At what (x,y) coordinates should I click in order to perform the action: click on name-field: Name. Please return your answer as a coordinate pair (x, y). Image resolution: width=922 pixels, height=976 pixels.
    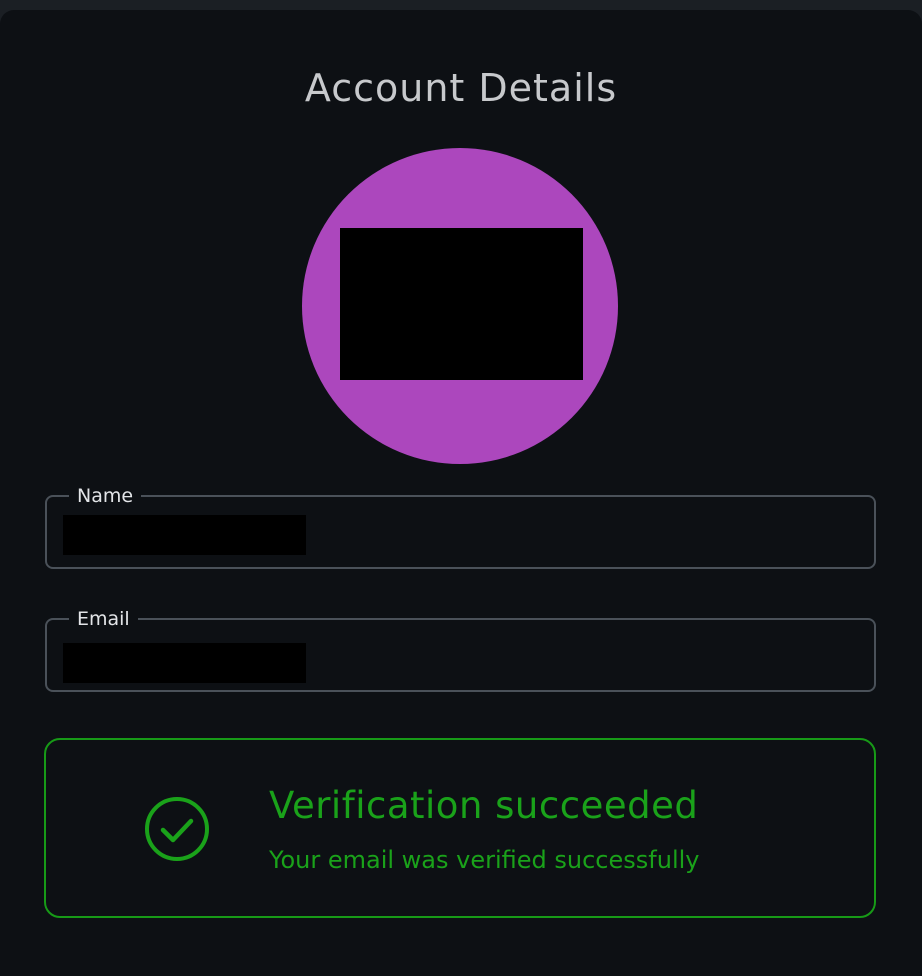
    Looking at the image, I should click on (460, 526).